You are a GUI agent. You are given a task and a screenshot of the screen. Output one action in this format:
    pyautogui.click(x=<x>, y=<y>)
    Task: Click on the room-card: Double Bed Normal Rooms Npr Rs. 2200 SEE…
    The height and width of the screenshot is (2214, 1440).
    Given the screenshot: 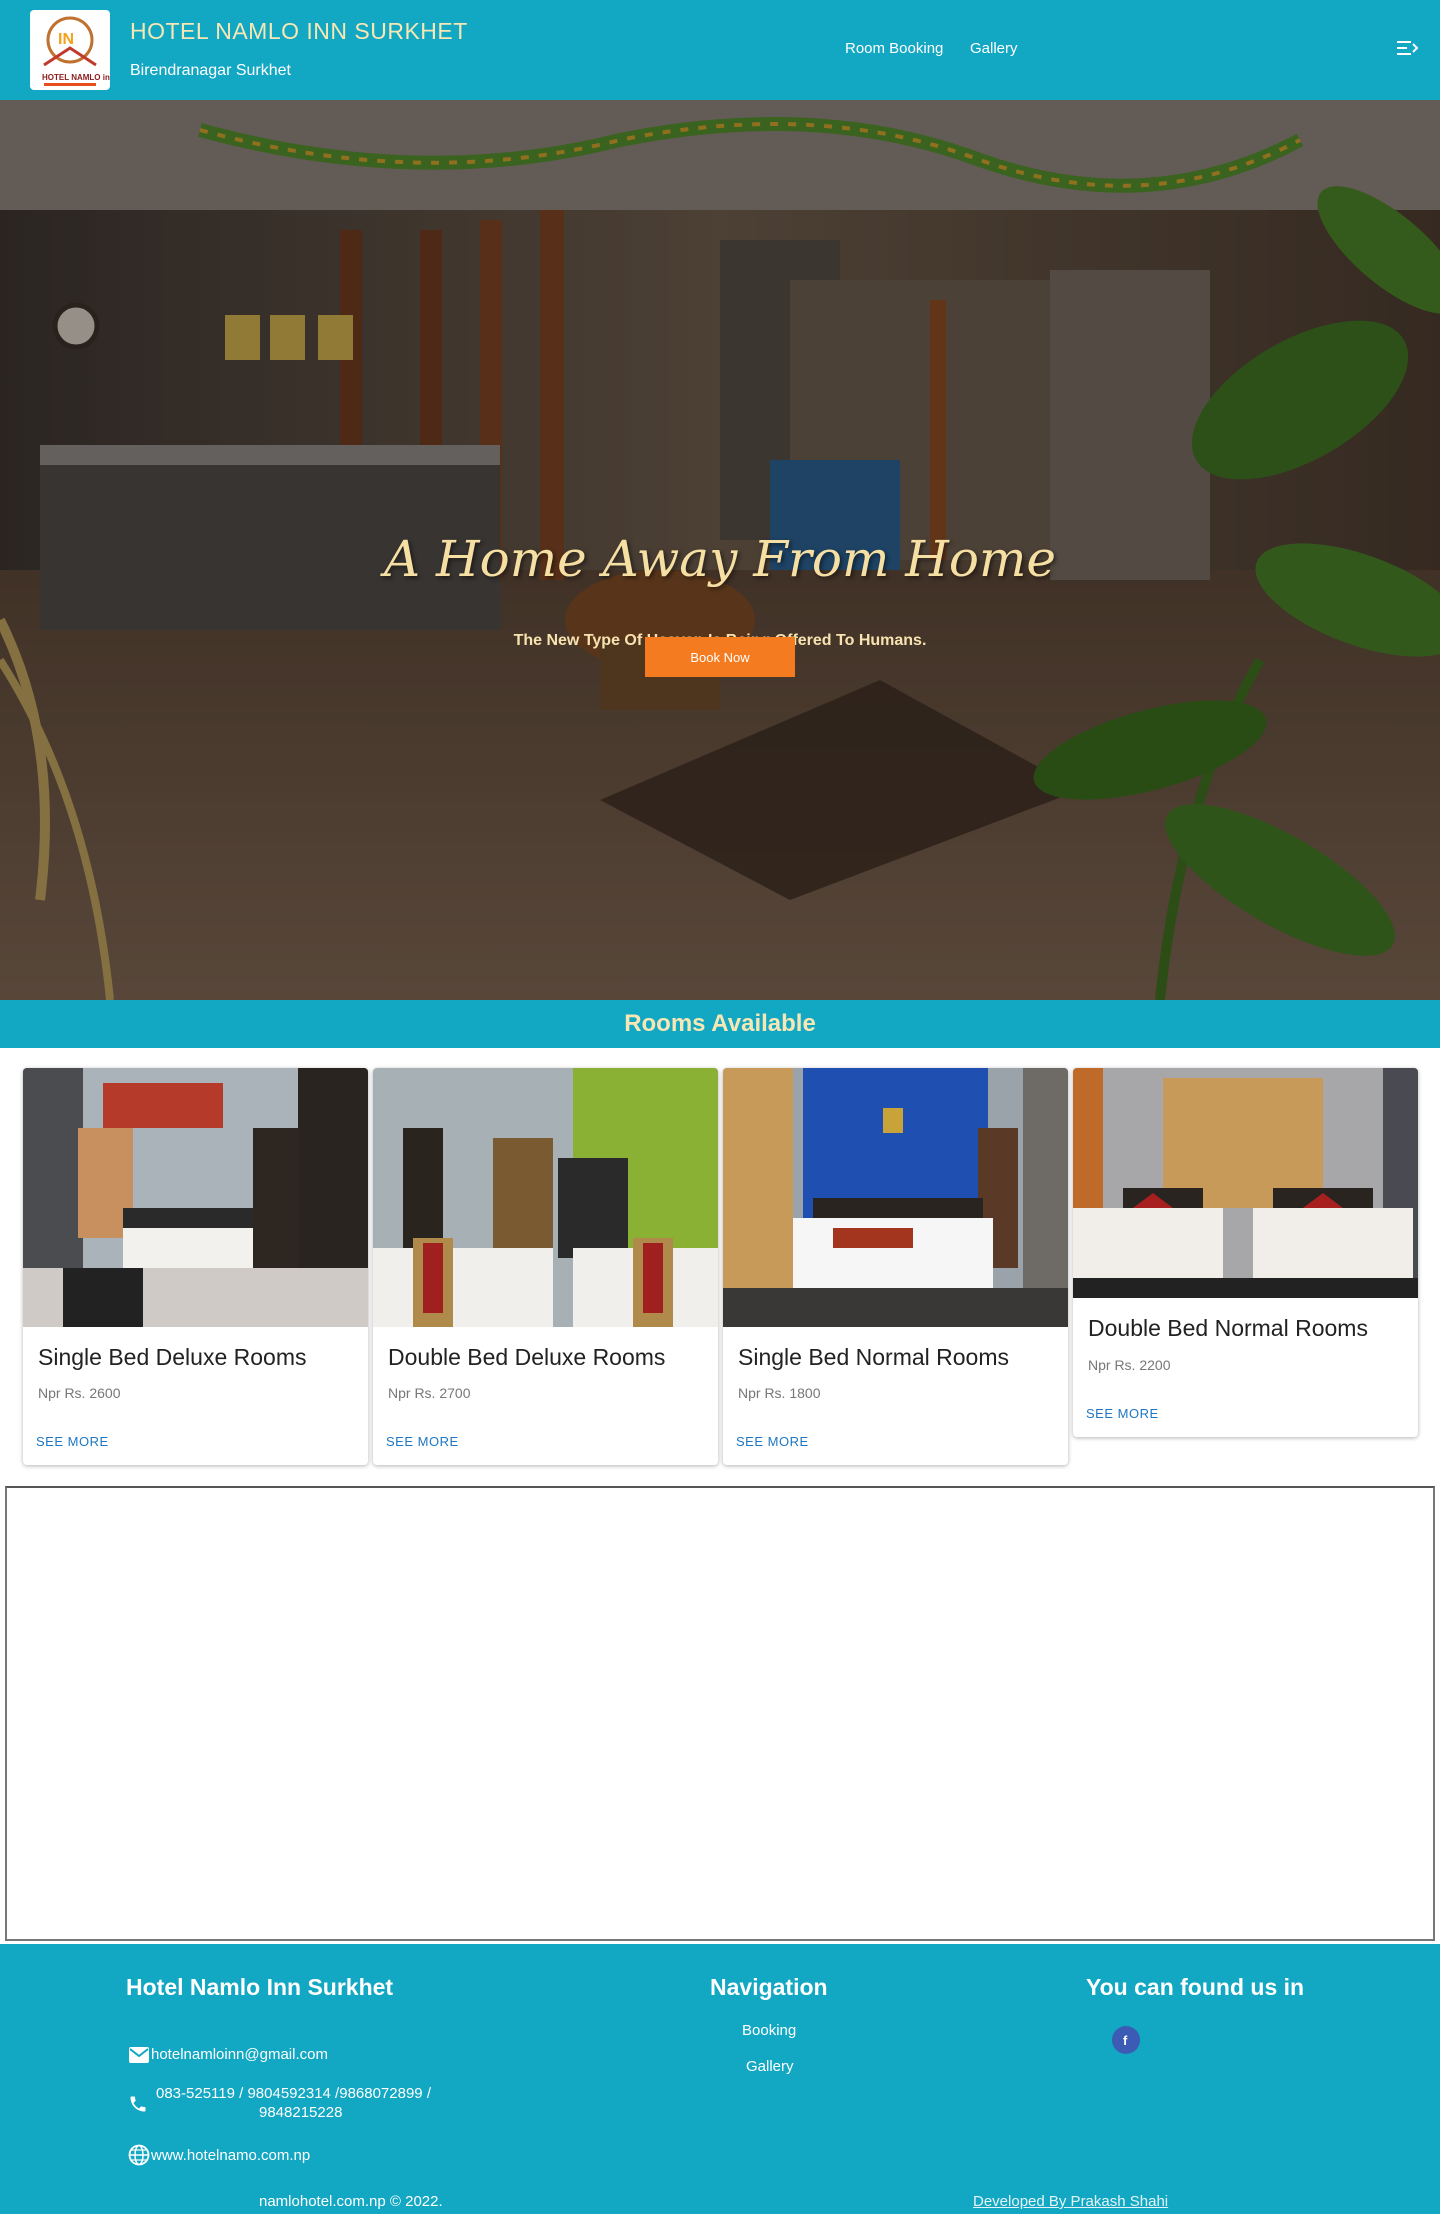 What is the action you would take?
    pyautogui.click(x=1245, y=1252)
    